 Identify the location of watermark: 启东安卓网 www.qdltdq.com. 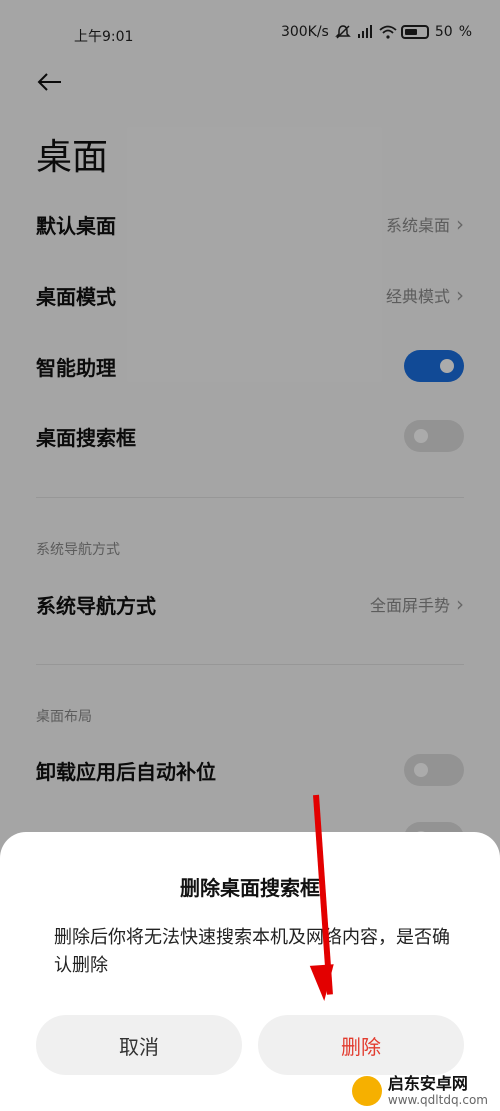
(419, 1090).